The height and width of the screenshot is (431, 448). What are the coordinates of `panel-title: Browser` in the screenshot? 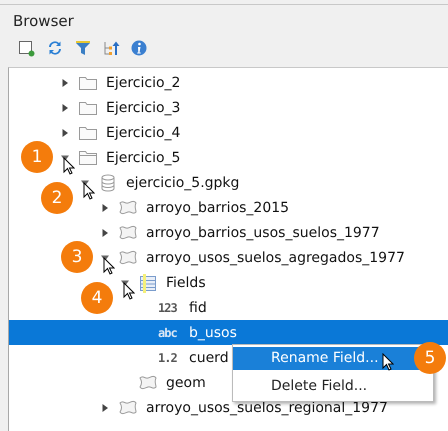 It's located at (43, 21).